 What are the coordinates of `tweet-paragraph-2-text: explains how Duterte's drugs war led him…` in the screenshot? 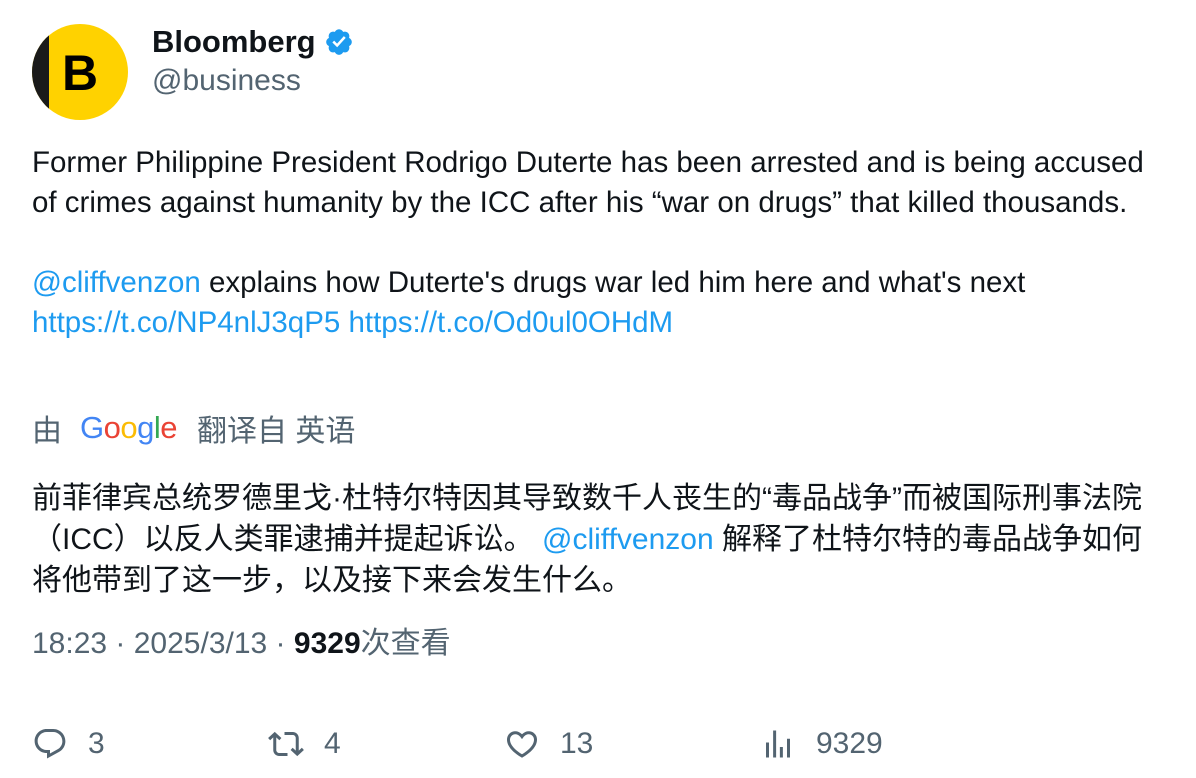 It's located at (613, 282).